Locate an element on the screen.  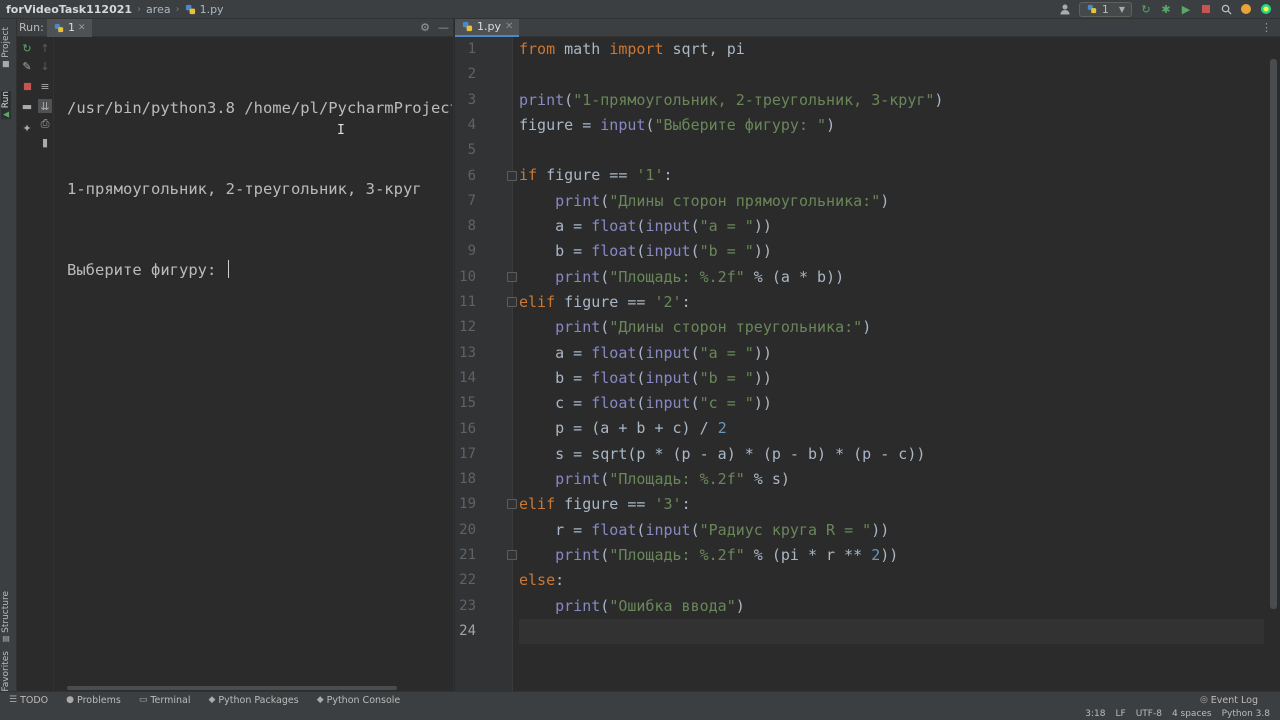
arrow-up-icon: ↑ is located at coordinates (45, 48).